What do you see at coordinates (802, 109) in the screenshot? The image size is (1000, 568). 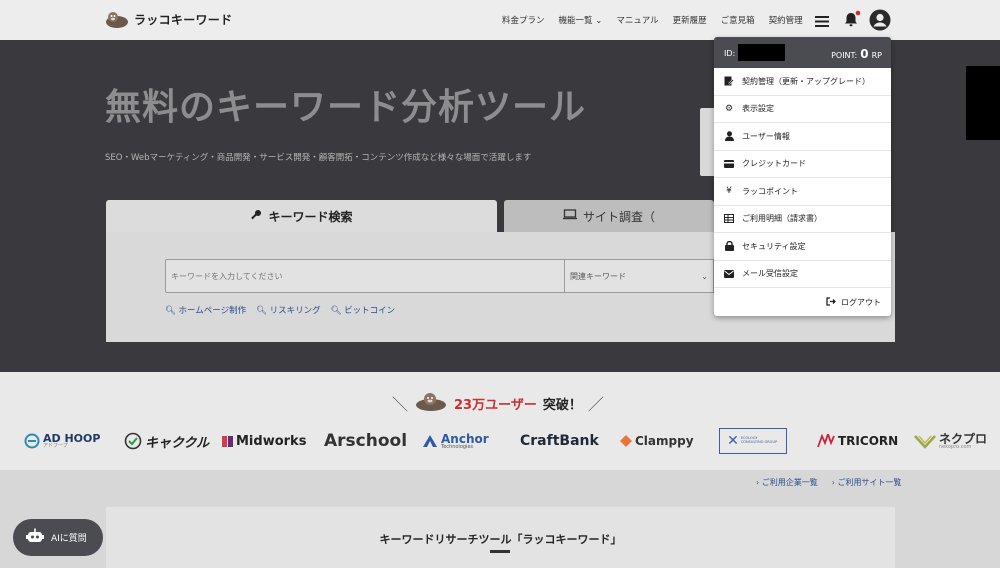 I see `menu-item-display-settings: ⚙ 表示設定` at bounding box center [802, 109].